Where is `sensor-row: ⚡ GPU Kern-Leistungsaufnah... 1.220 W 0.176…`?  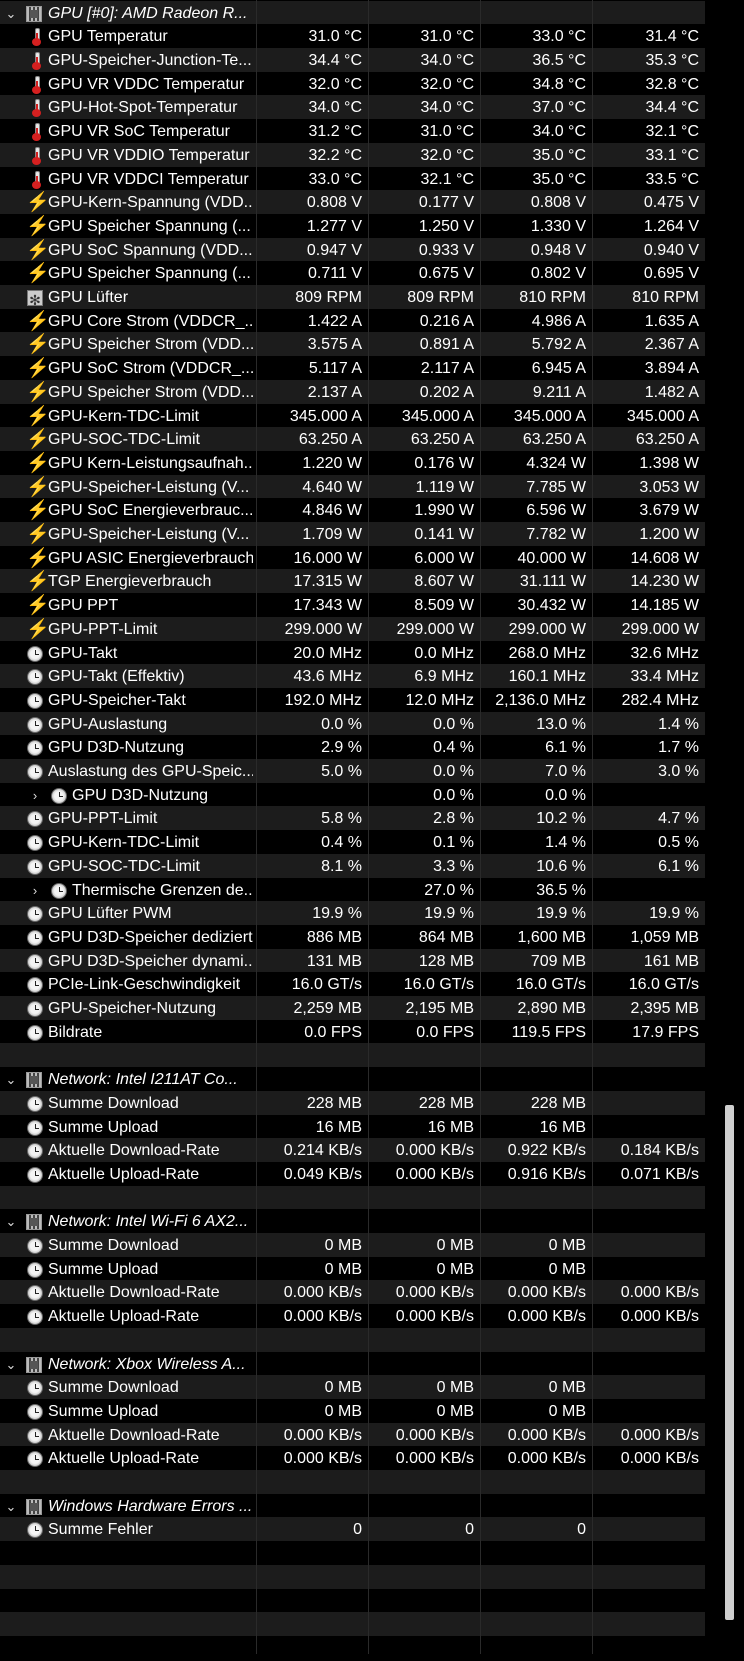 sensor-row: ⚡ GPU Kern-Leistungsaufnah... 1.220 W 0.176… is located at coordinates (352, 463).